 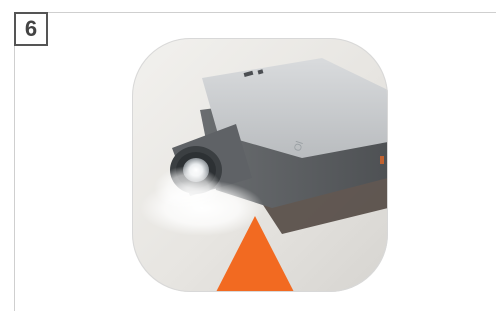 I want to click on step-number-badge: 6, so click(x=31, y=29).